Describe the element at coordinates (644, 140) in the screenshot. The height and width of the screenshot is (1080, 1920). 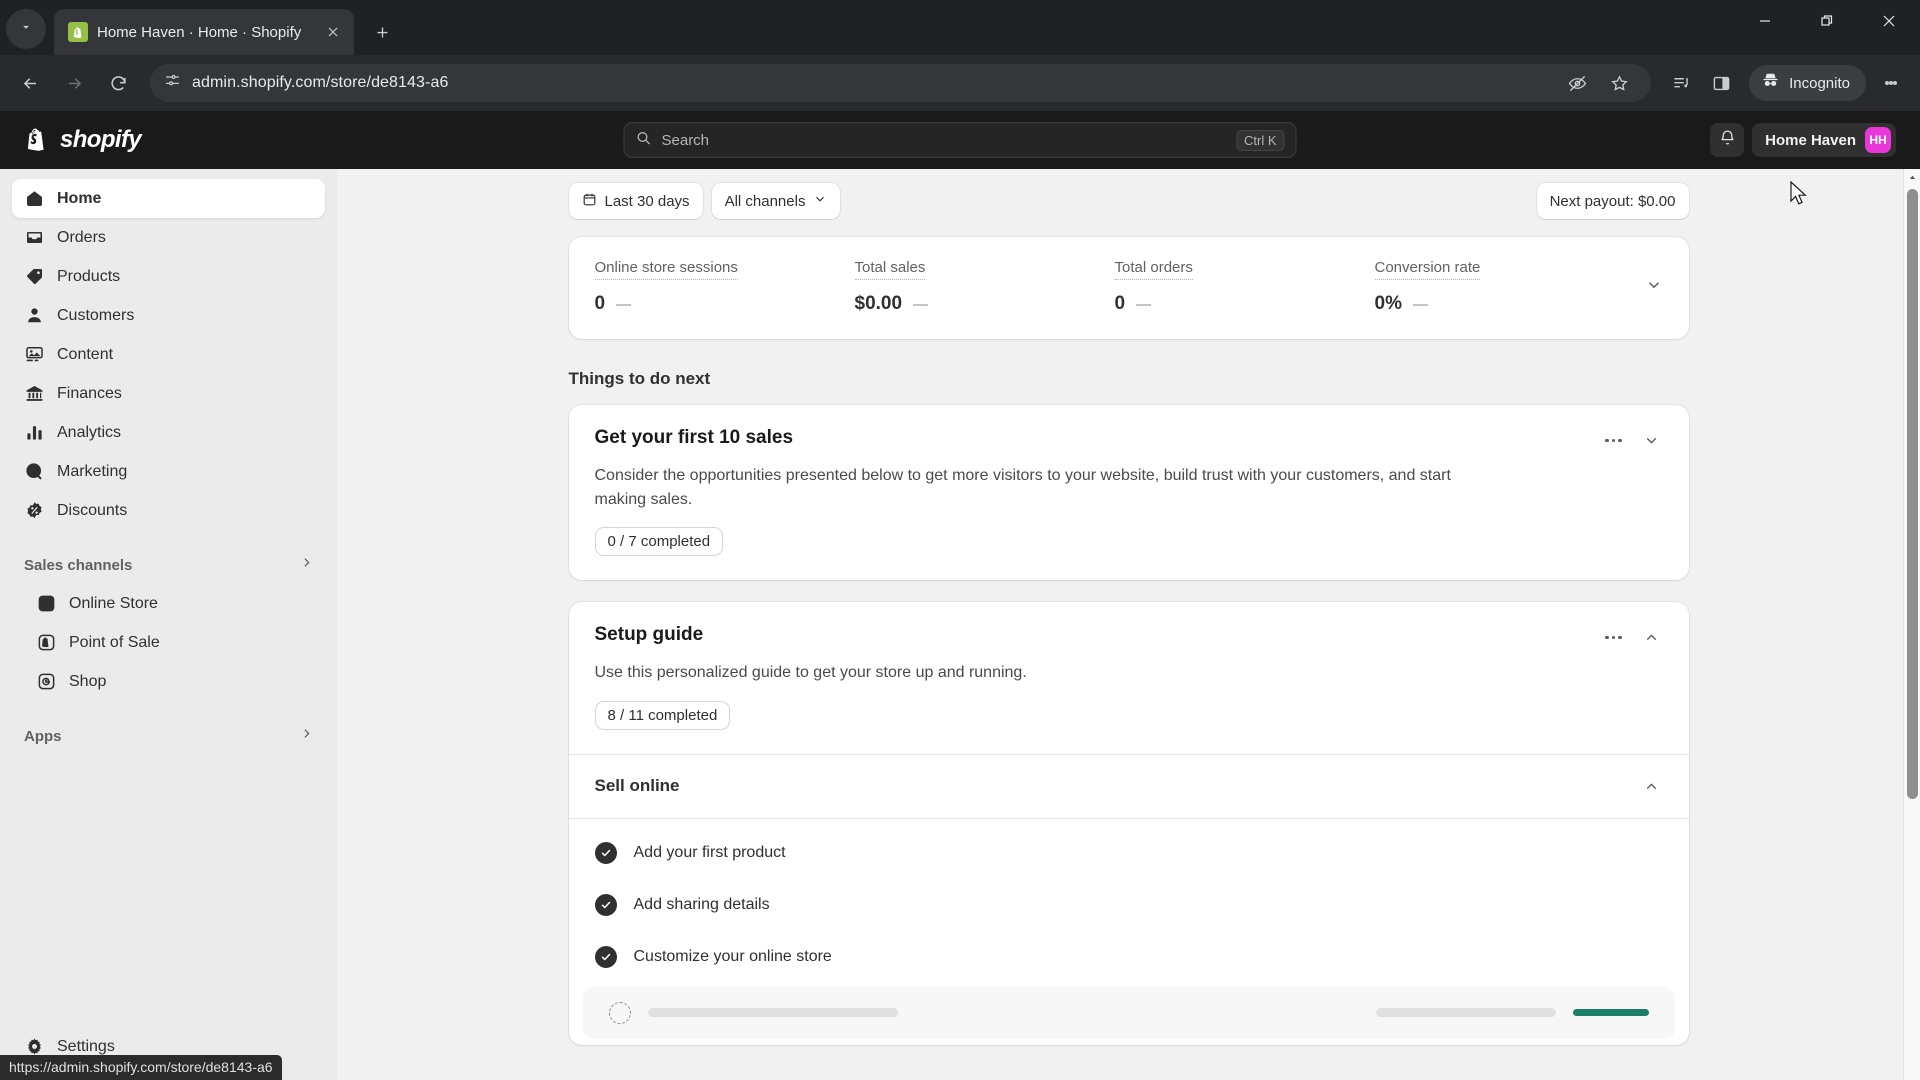
I see `search-icon` at that location.